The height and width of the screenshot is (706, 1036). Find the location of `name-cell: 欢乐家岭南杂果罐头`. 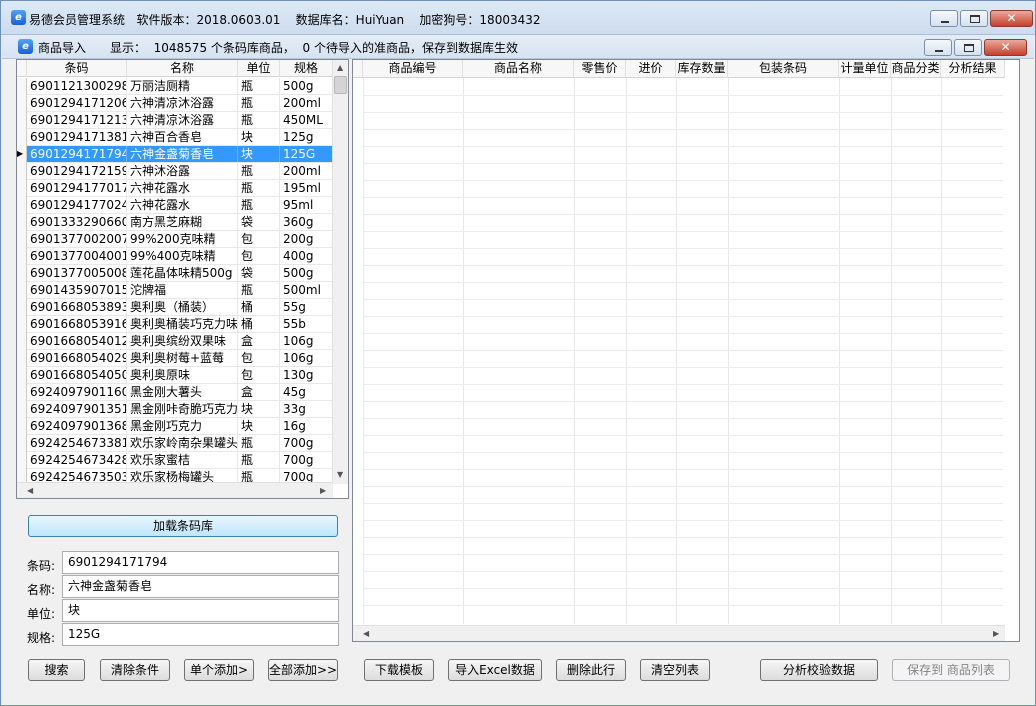

name-cell: 欢乐家岭南杂果罐头 is located at coordinates (182, 443).